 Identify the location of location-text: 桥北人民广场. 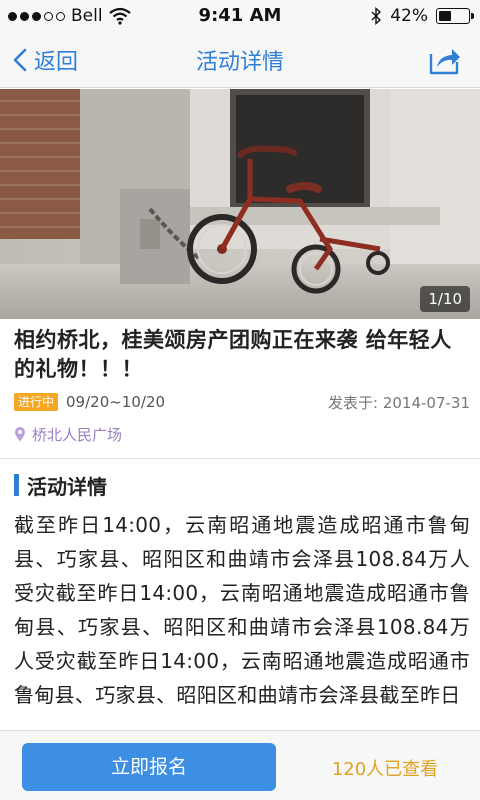
(77, 434).